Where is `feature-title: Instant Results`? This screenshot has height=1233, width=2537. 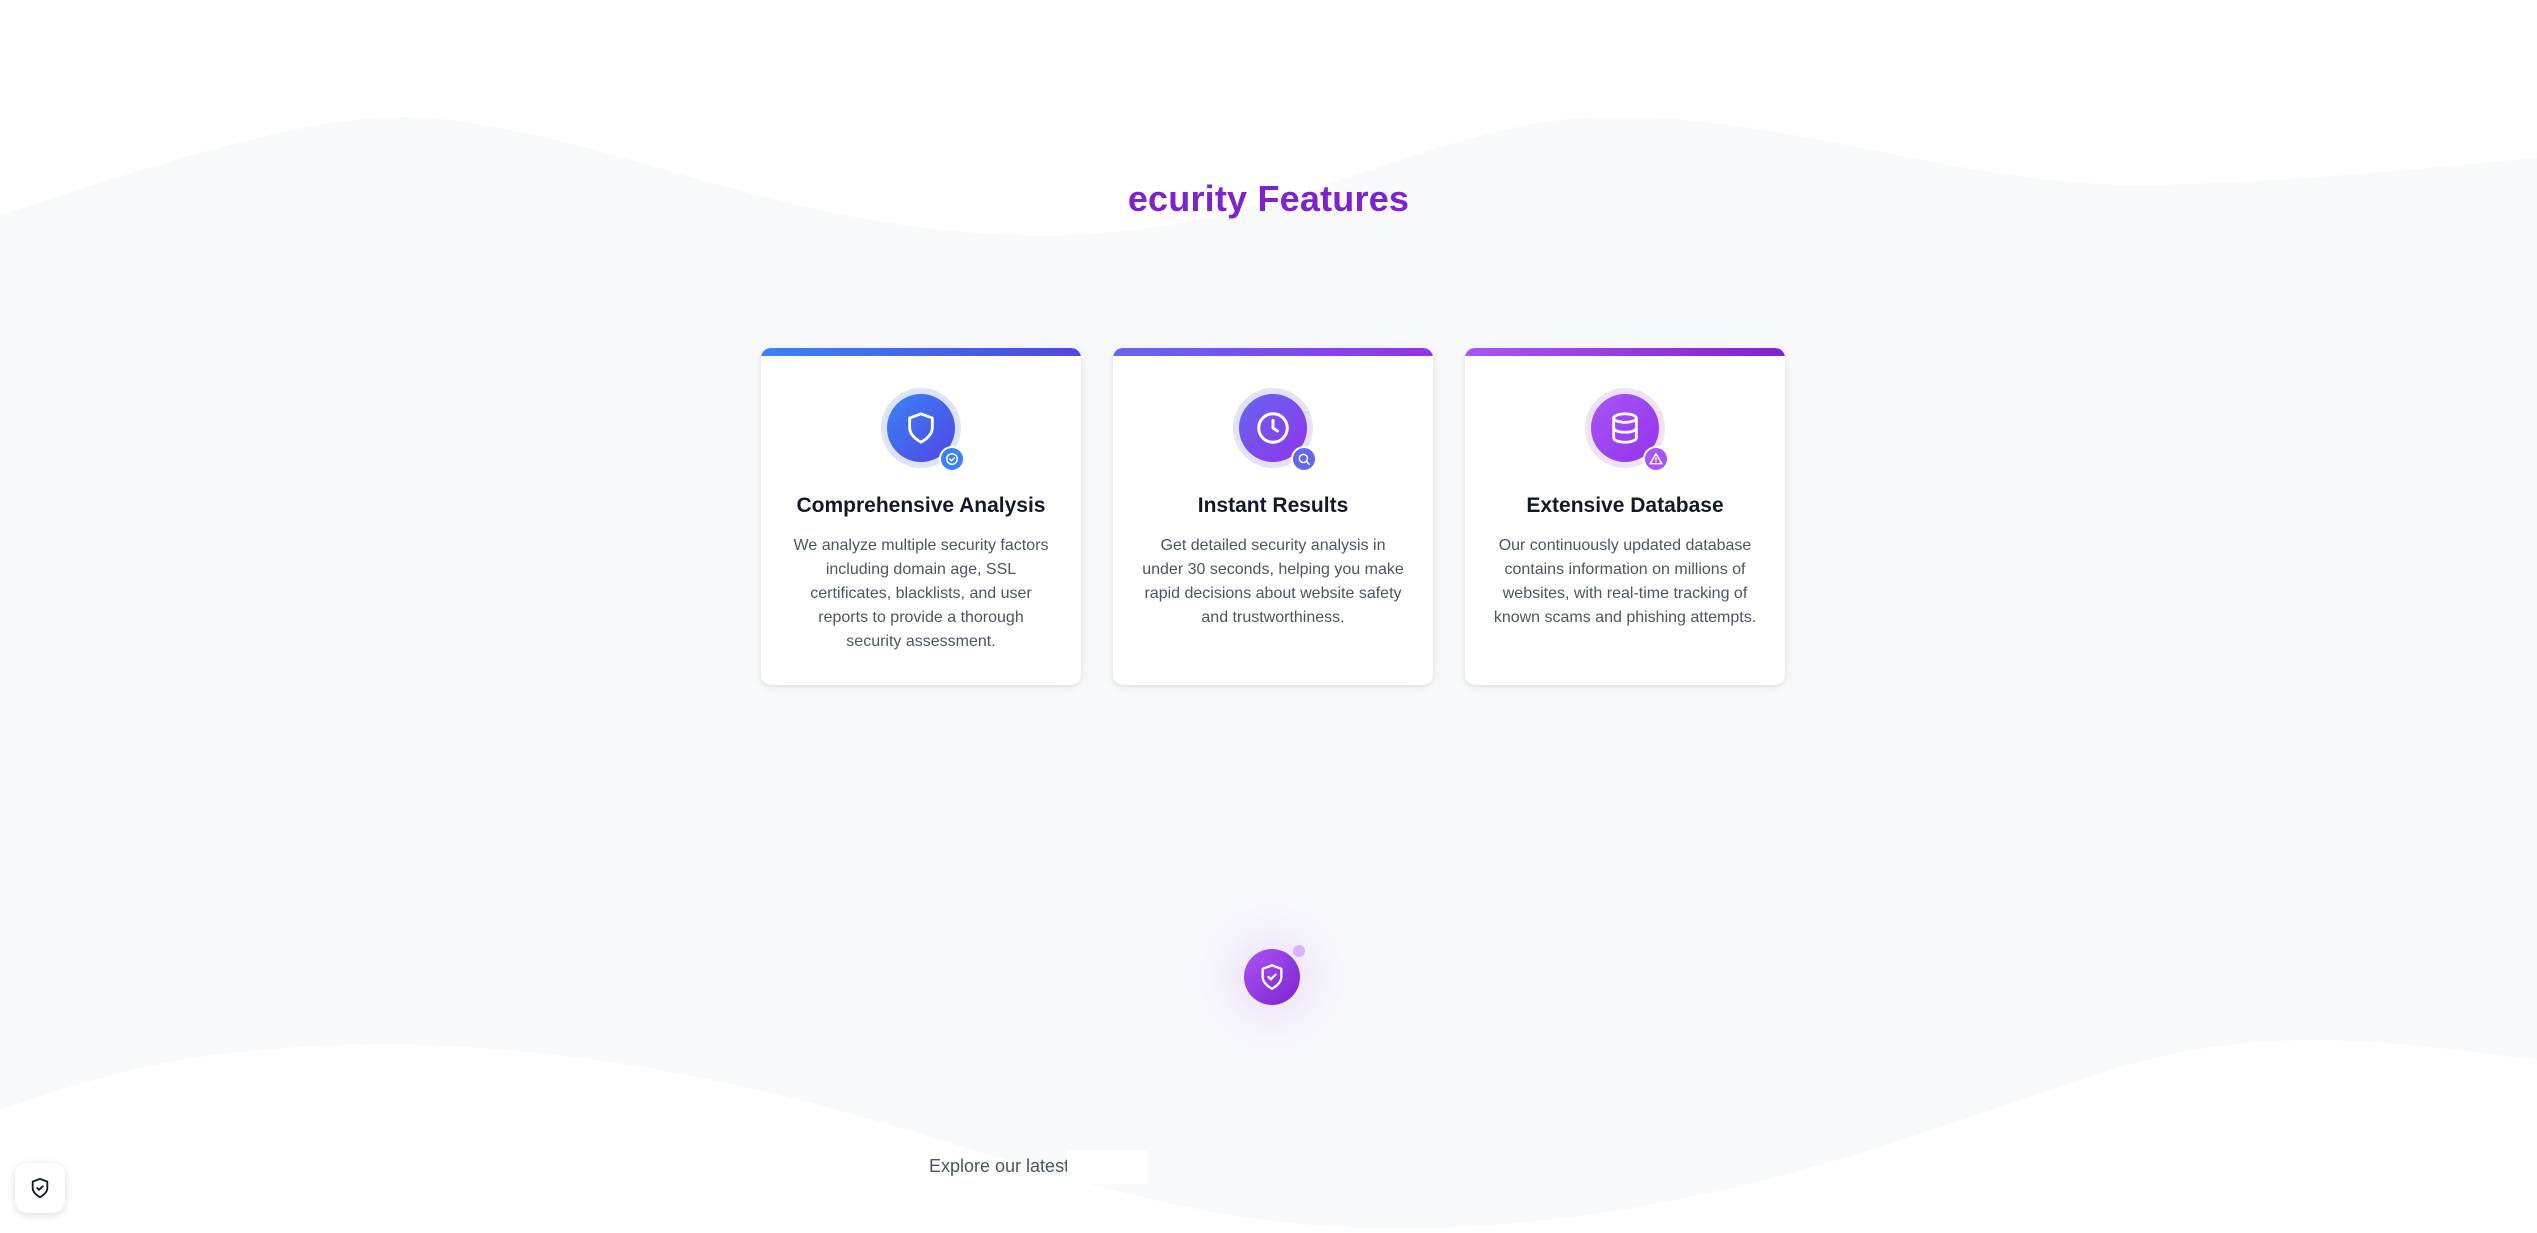 feature-title: Instant Results is located at coordinates (1273, 505).